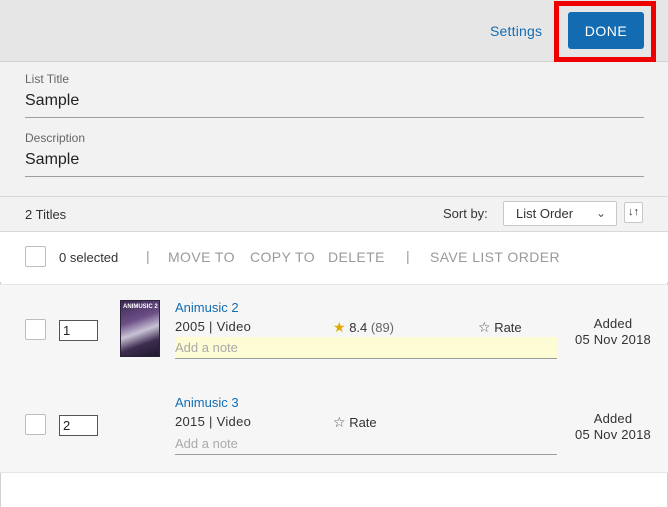  What do you see at coordinates (207, 402) in the screenshot?
I see `item-title-link: Animusic 3` at bounding box center [207, 402].